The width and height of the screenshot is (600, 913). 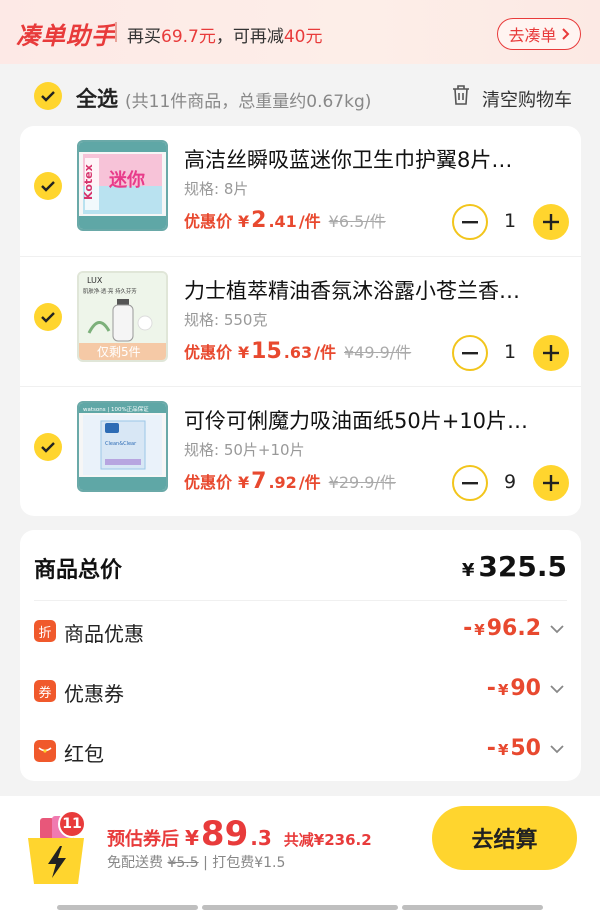 I want to click on cart-count-badge: 11, so click(x=72, y=824).